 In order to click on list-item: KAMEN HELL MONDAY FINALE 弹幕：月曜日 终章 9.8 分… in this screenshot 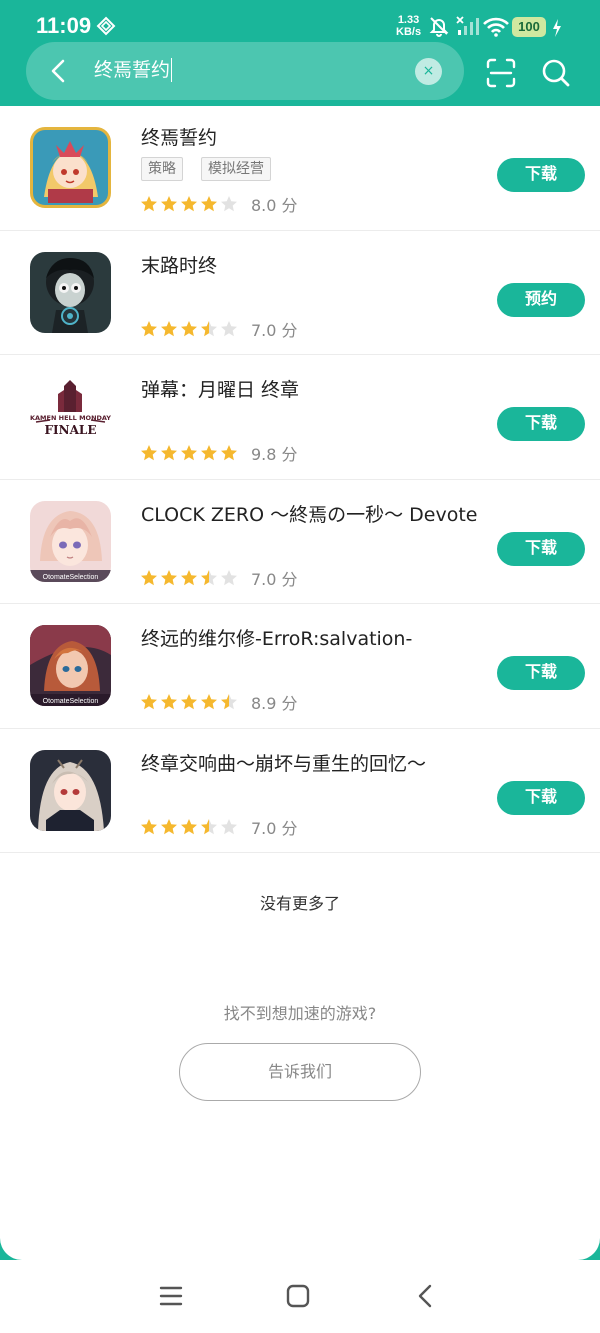, I will do `click(300, 417)`.